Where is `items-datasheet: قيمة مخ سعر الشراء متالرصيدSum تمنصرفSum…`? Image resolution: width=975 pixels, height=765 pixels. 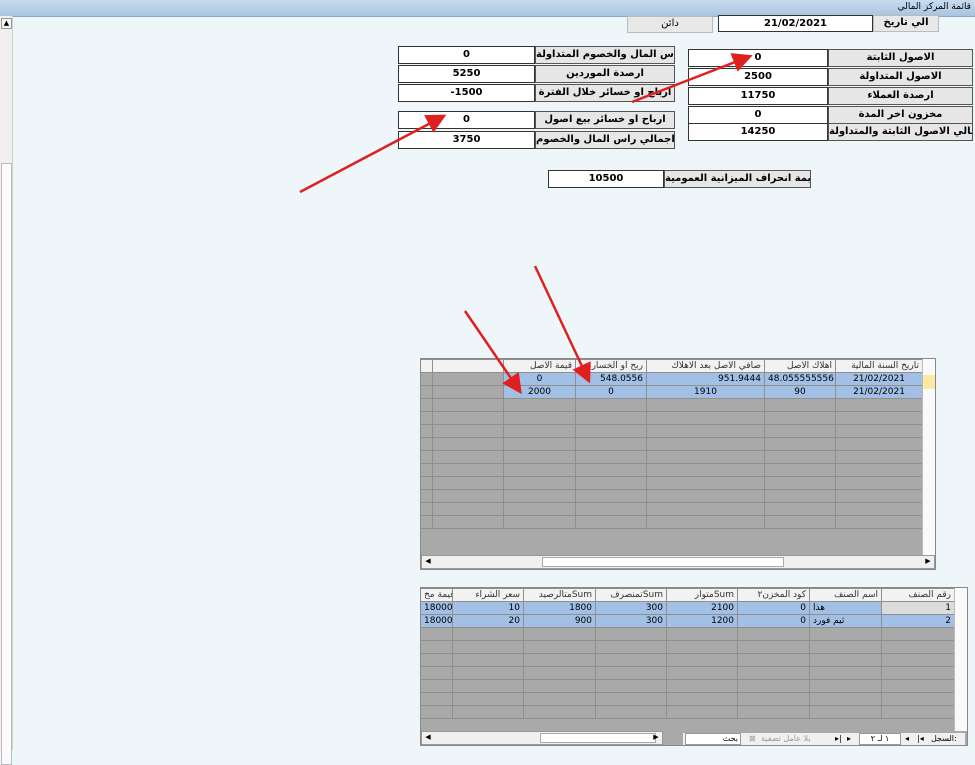
items-datasheet: قيمة مخ سعر الشراء متالرصيدSum تمنصرفSum… is located at coordinates (694, 666).